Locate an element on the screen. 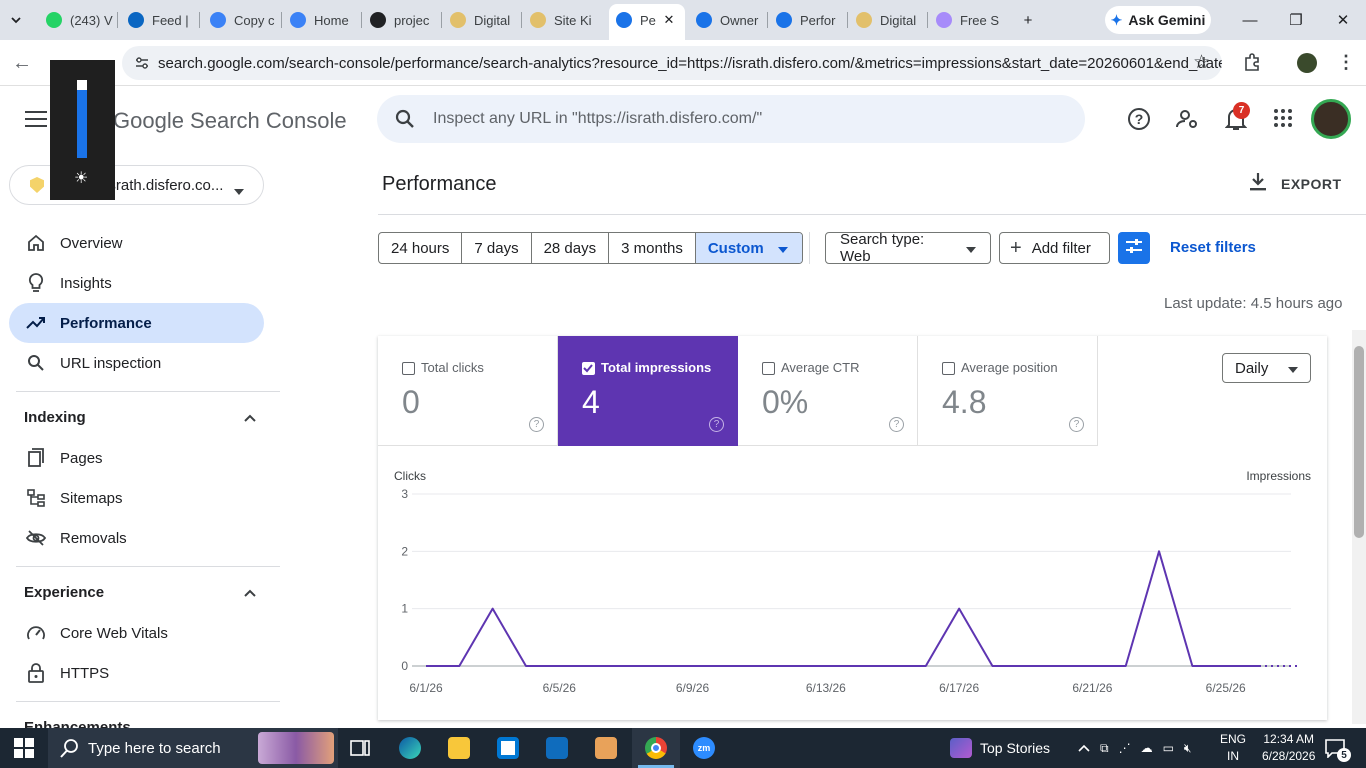 Image resolution: width=1366 pixels, height=768 pixels. manage-users-icon is located at coordinates (1187, 121).